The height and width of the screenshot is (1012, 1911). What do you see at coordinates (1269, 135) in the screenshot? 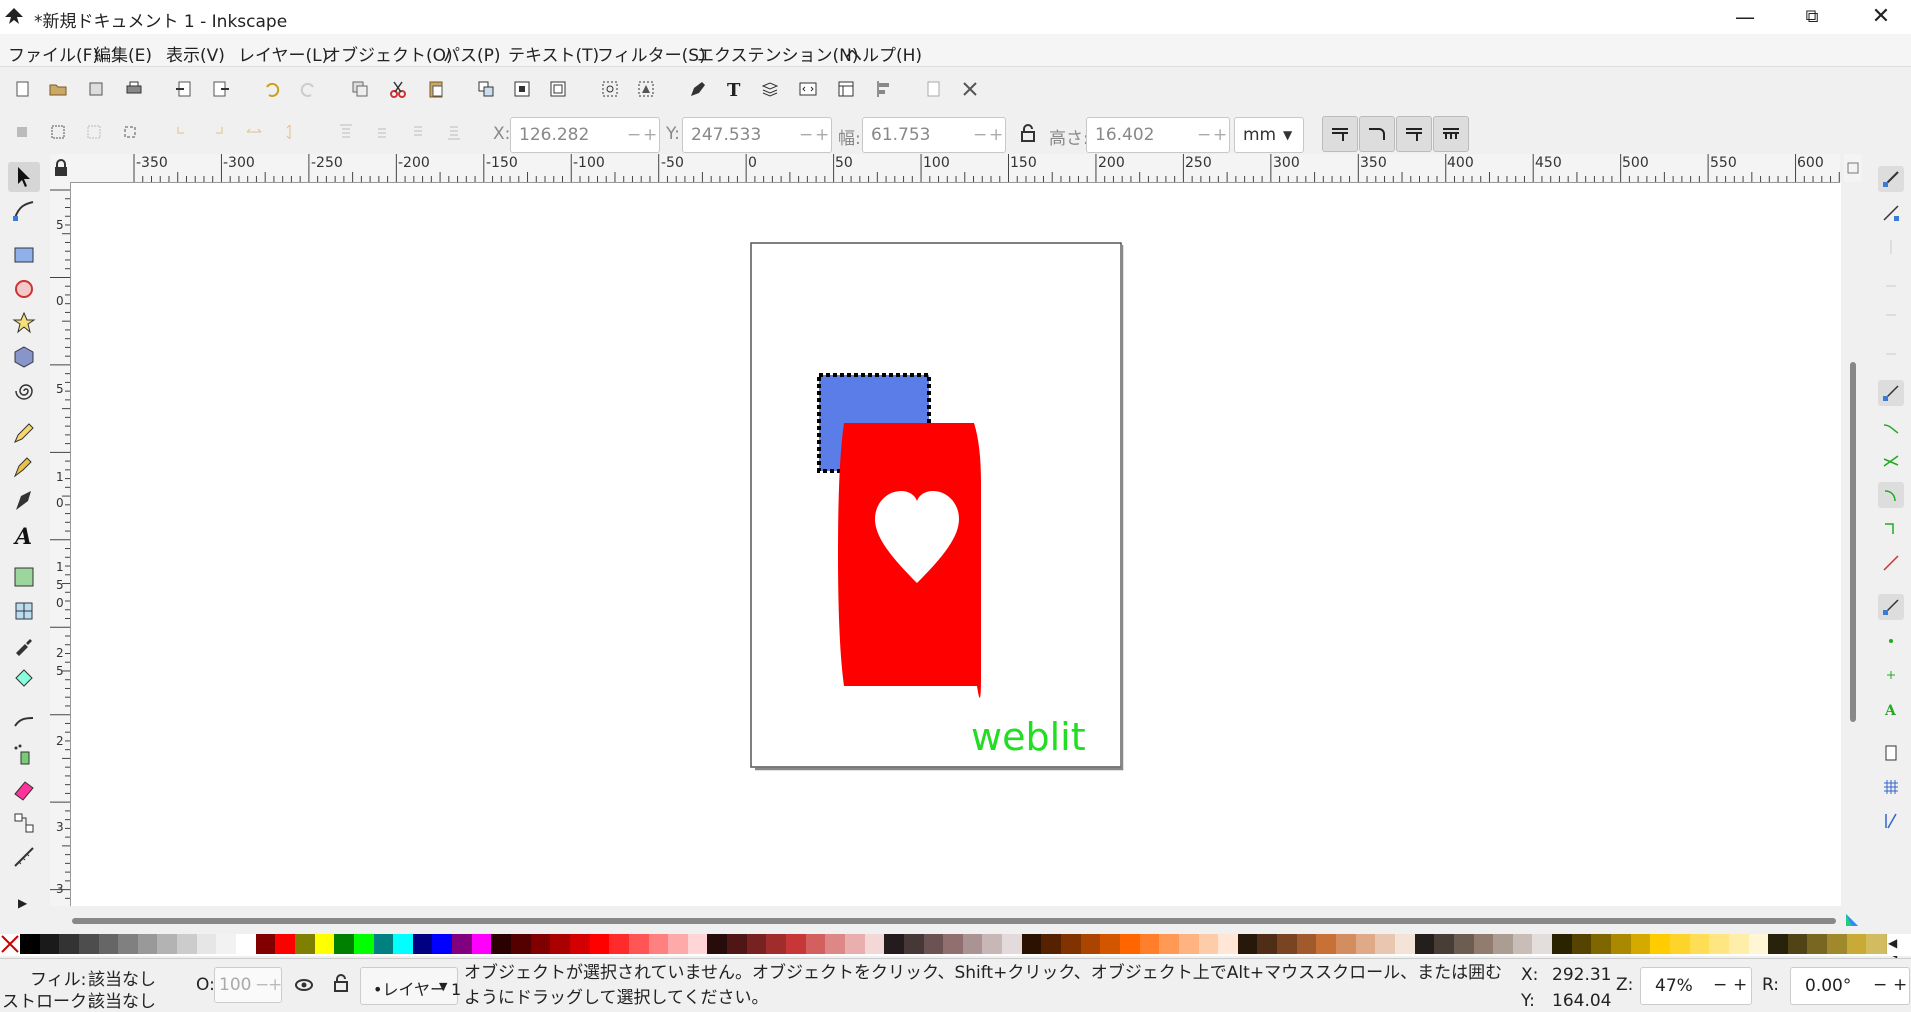
I see `unit-select: mm ▼` at bounding box center [1269, 135].